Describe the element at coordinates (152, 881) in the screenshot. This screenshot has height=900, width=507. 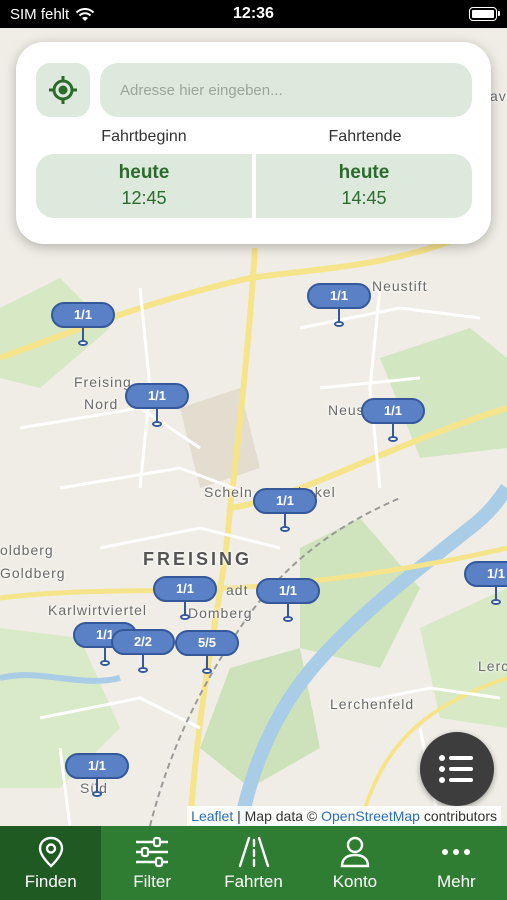
I see `tab-filter-label: Filter` at that location.